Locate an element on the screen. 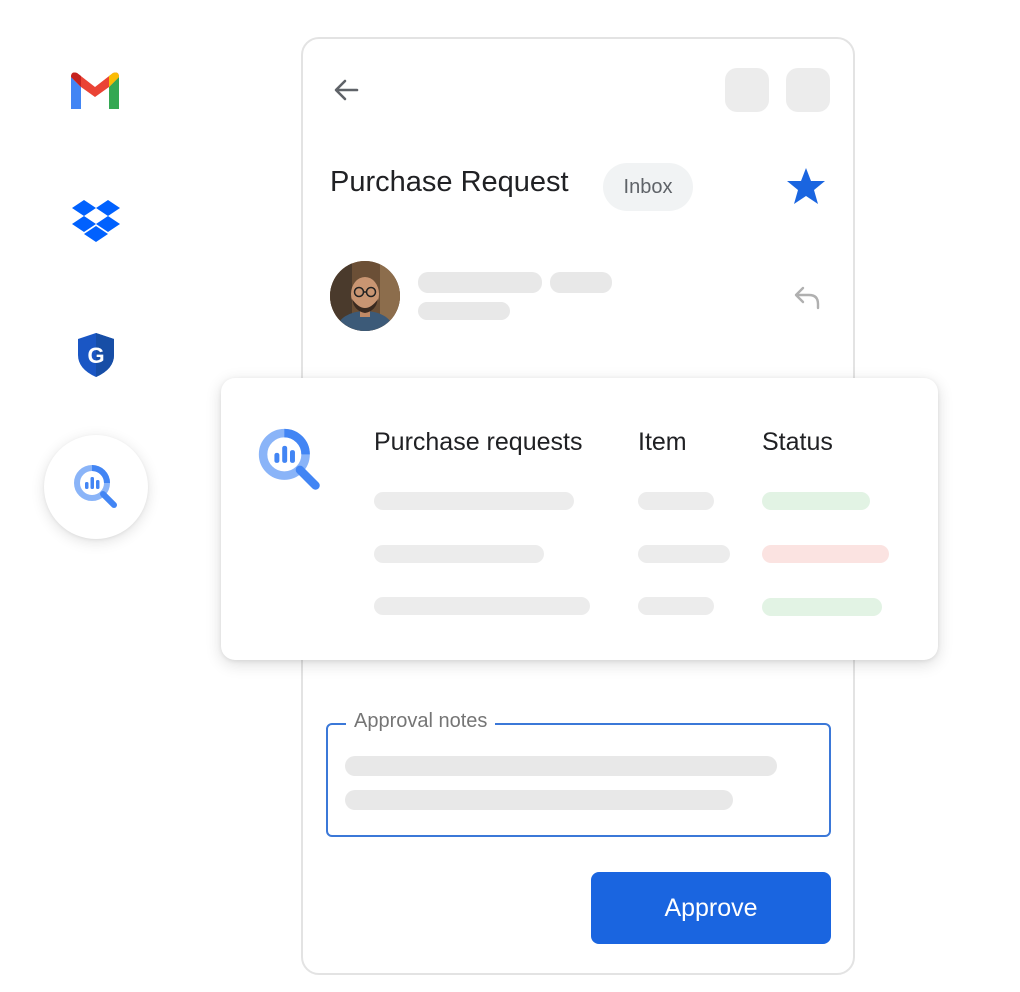 The height and width of the screenshot is (992, 1020). gmail-app-button is located at coordinates (95, 90).